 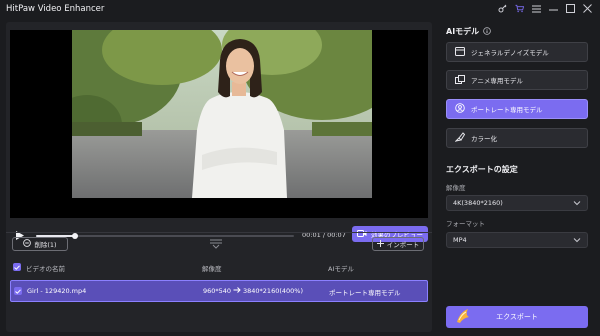 I want to click on header-resolution: 解像度, so click(x=212, y=268).